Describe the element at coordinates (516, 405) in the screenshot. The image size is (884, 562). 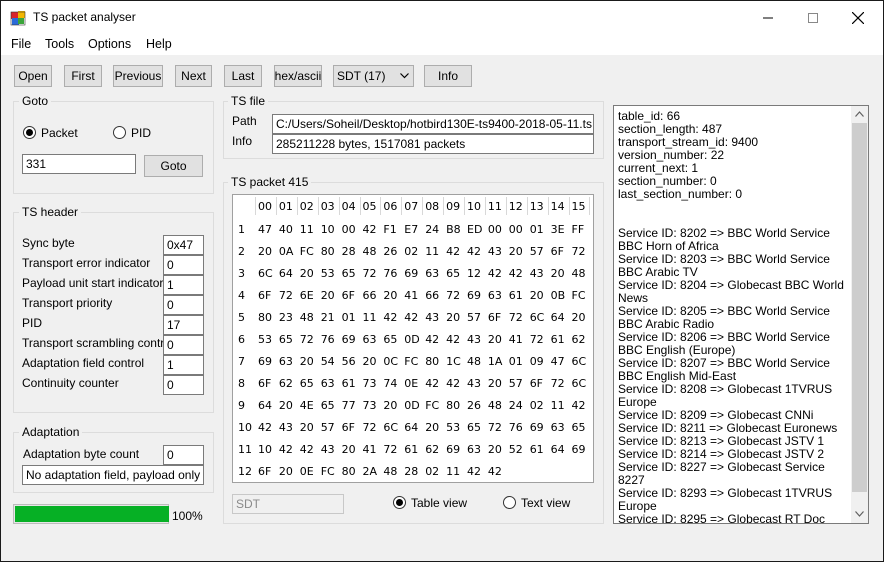
I see `hex-byte-cell: 24` at that location.